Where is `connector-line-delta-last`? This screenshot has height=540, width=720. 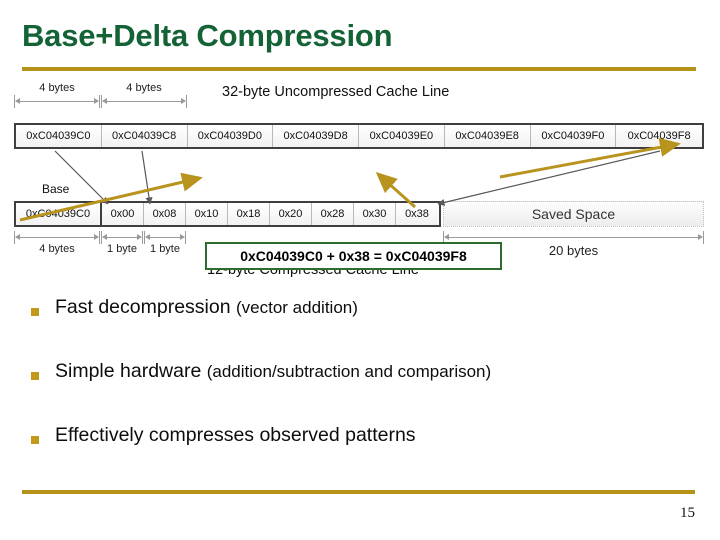 connector-line-delta-last is located at coordinates (549, 178).